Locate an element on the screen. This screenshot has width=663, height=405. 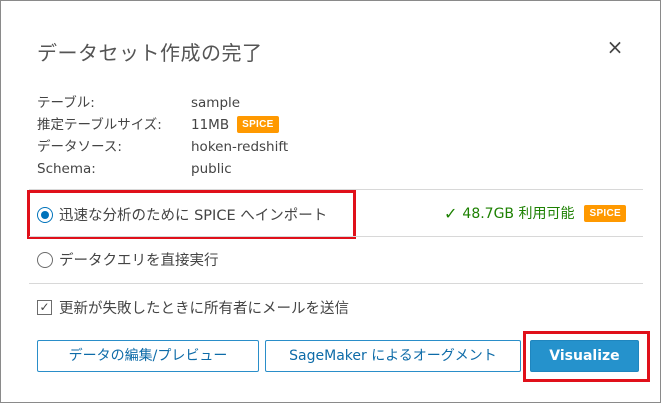
radio-direct-query: データクエリを直接実行 is located at coordinates (128, 259).